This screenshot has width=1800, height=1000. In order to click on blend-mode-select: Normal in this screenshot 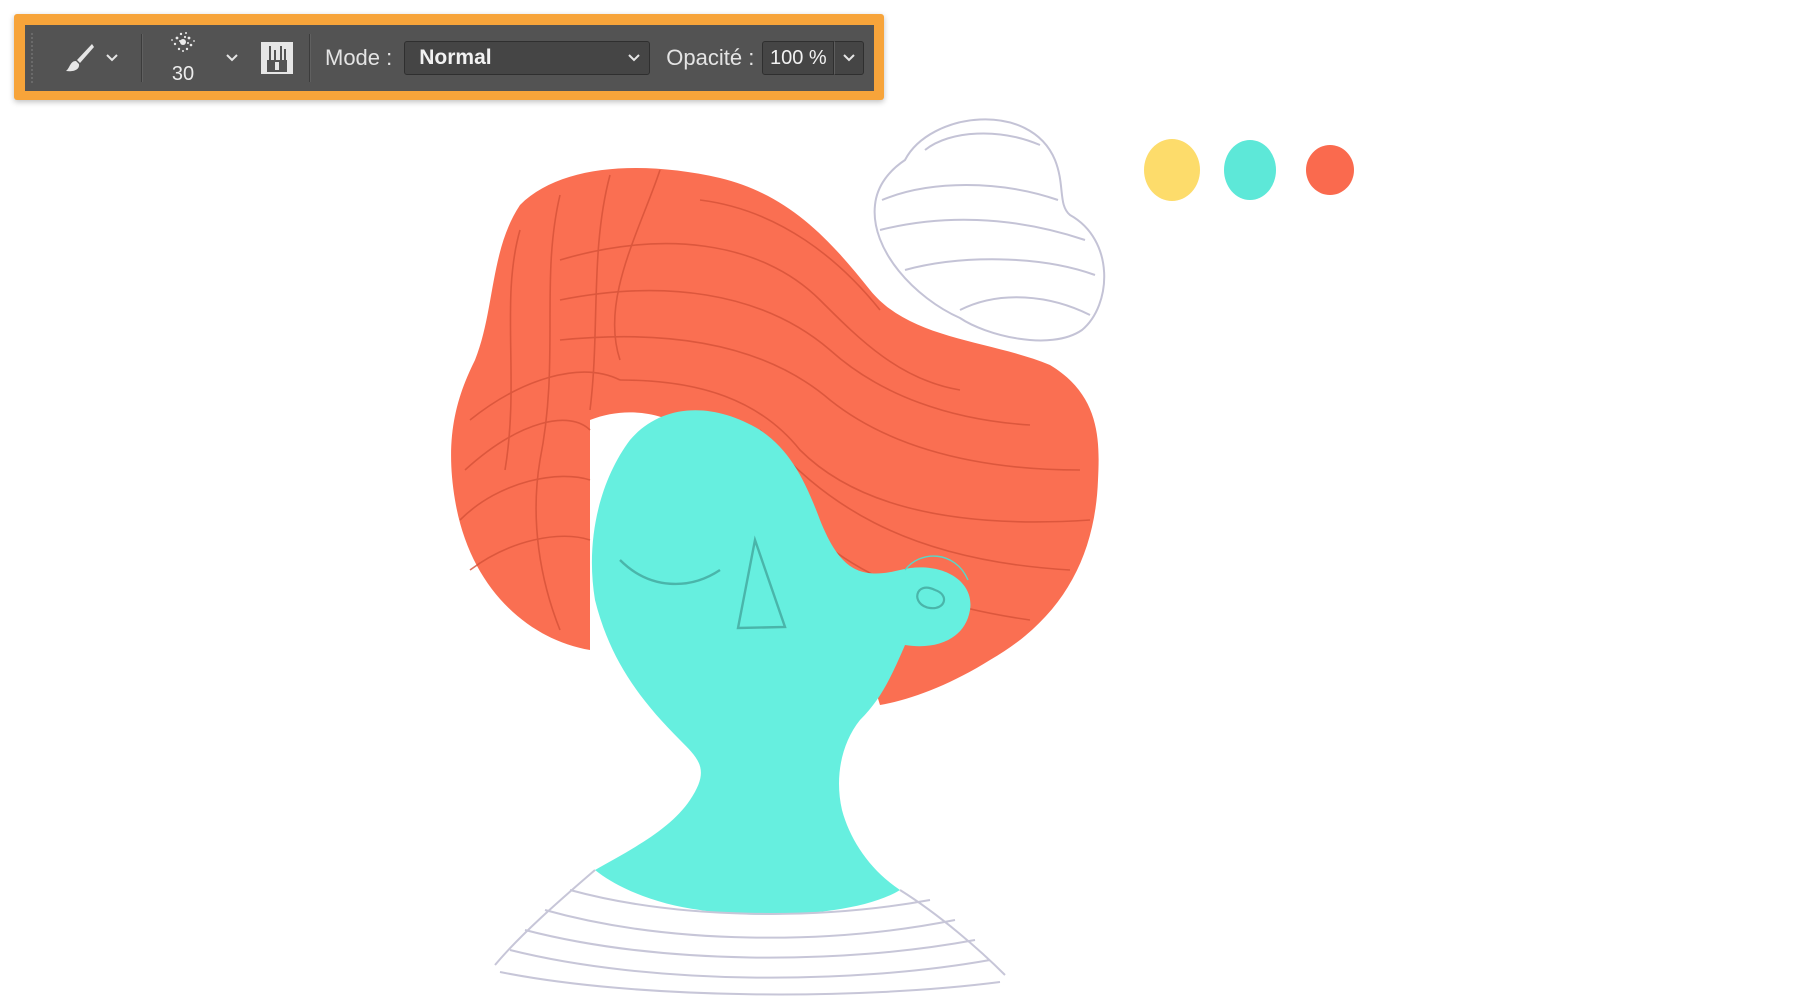, I will do `click(527, 58)`.